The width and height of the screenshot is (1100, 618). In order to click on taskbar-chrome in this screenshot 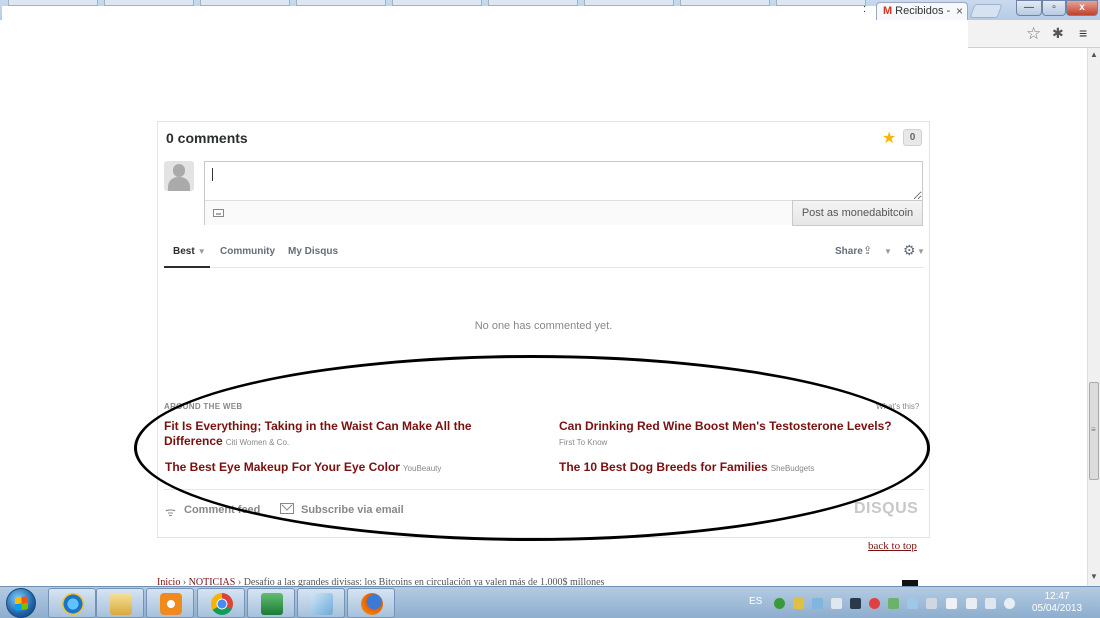, I will do `click(221, 603)`.